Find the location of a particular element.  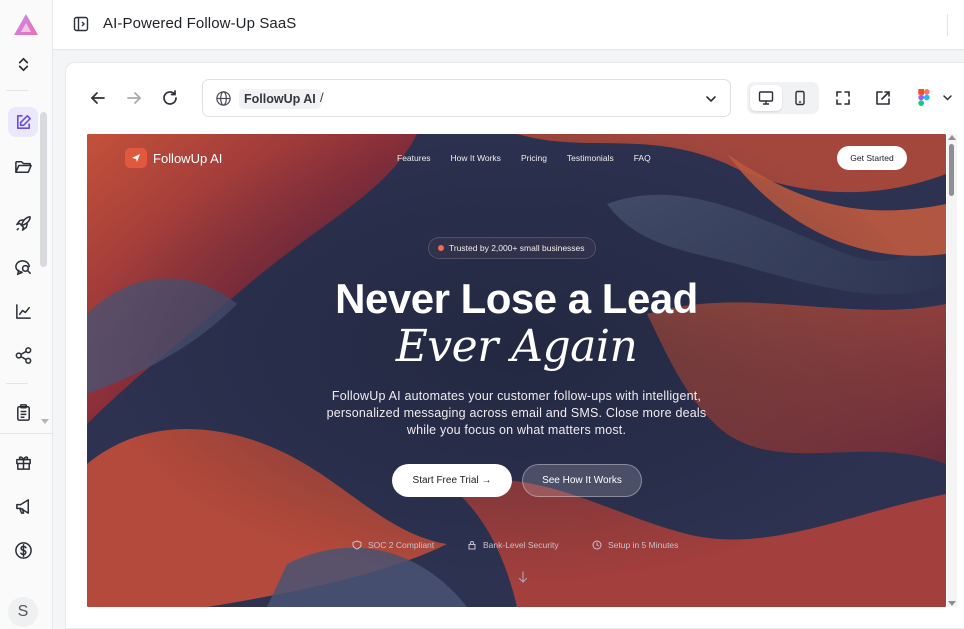

hero-headline: Never Lose a Lead is located at coordinates (516, 298).